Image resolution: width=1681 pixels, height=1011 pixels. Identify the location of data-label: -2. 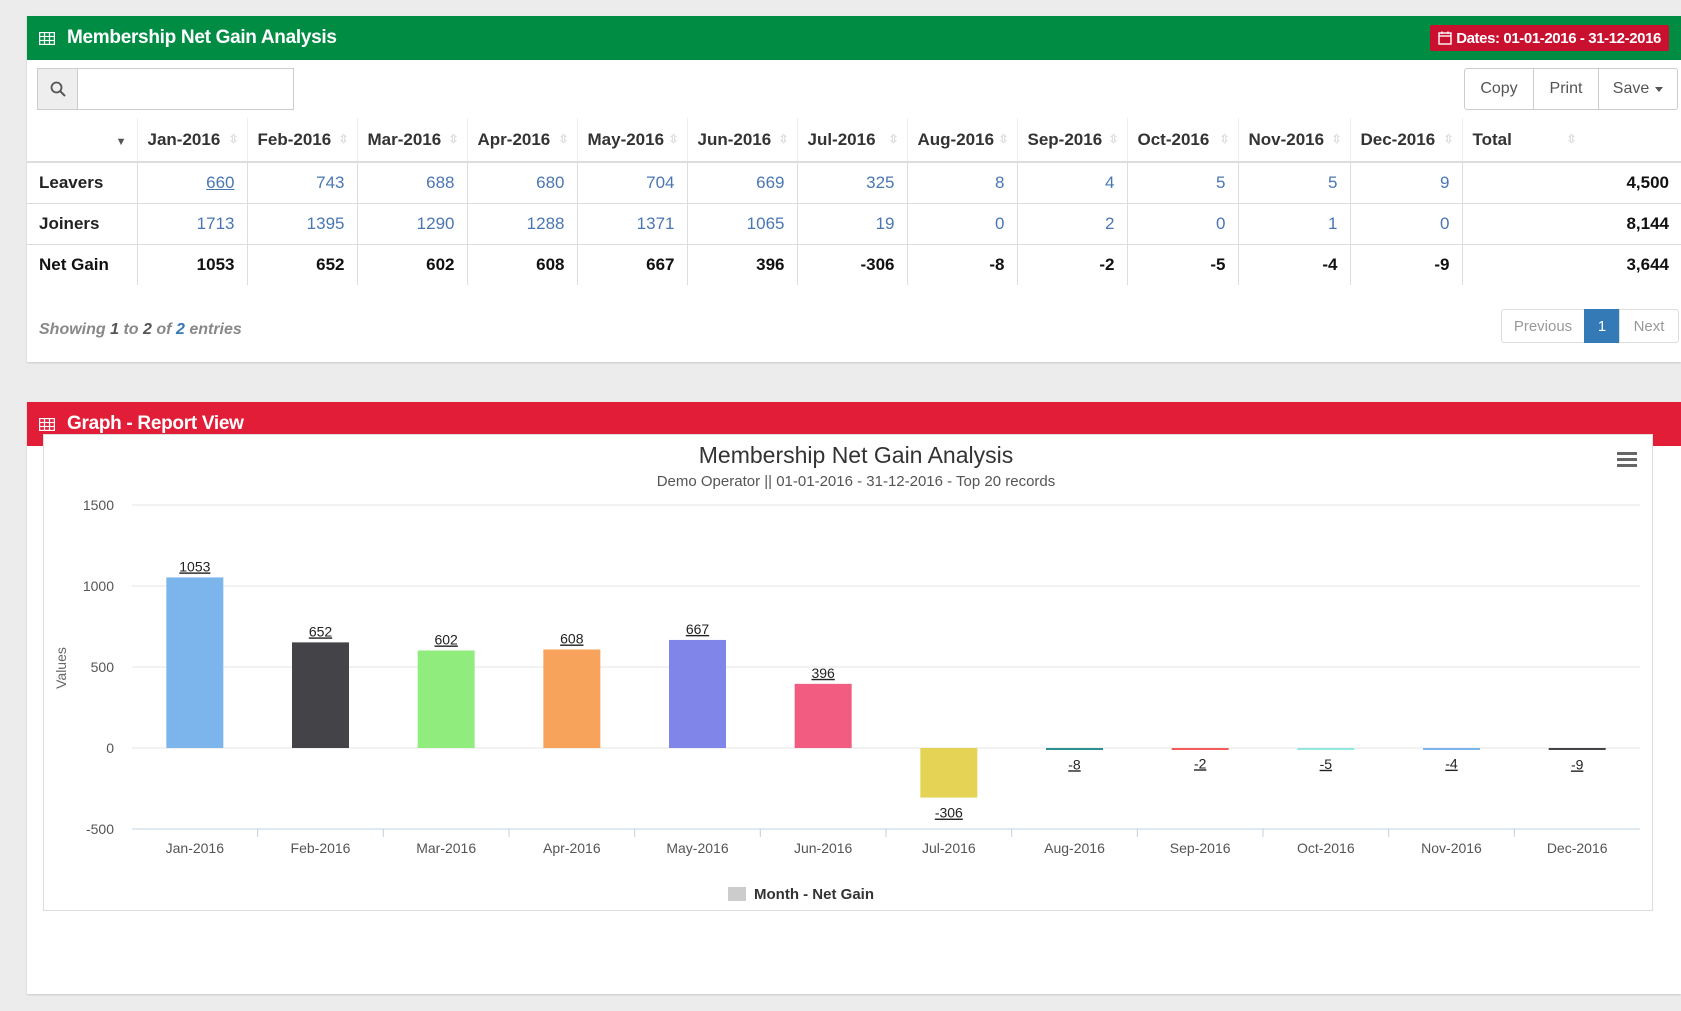
(1200, 763).